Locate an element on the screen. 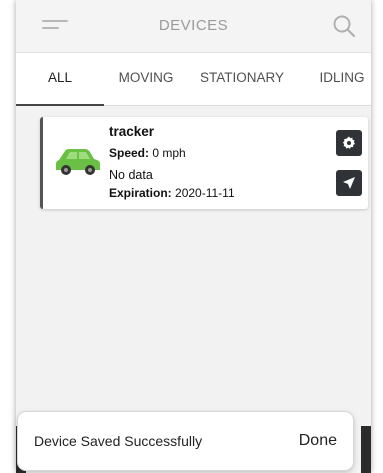 Image resolution: width=383 pixels, height=473 pixels. snackbar-shadow-right is located at coordinates (366, 449).